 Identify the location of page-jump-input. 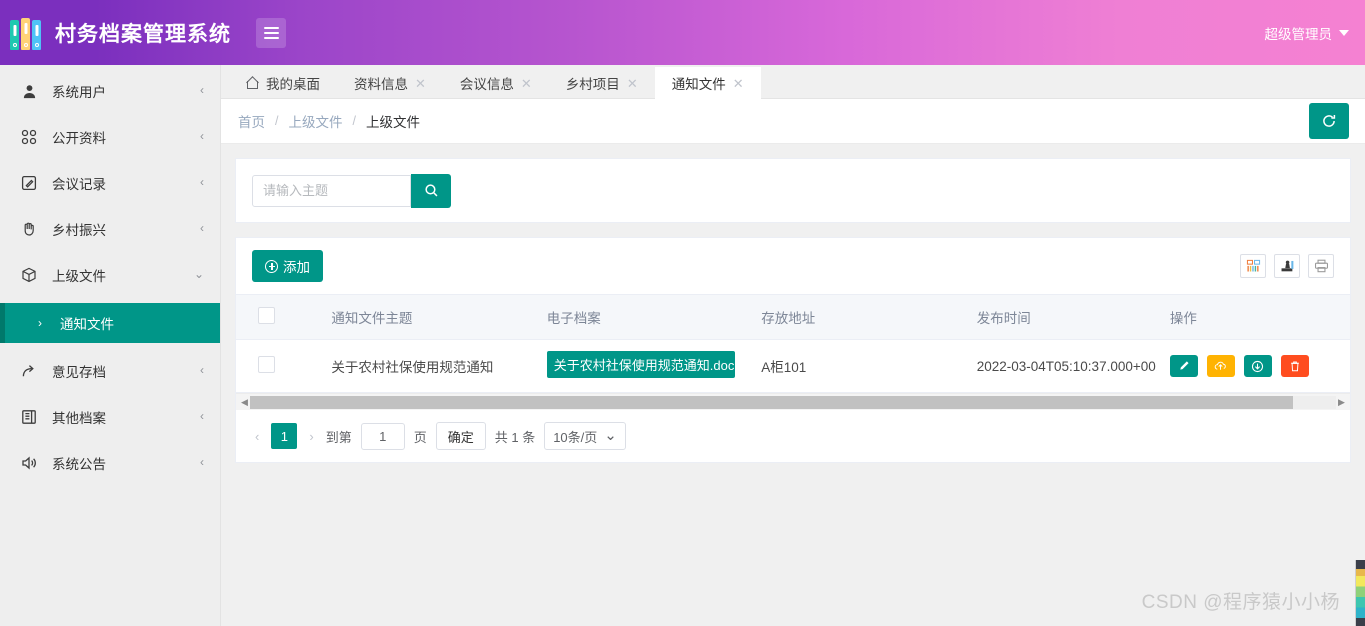
(382, 436).